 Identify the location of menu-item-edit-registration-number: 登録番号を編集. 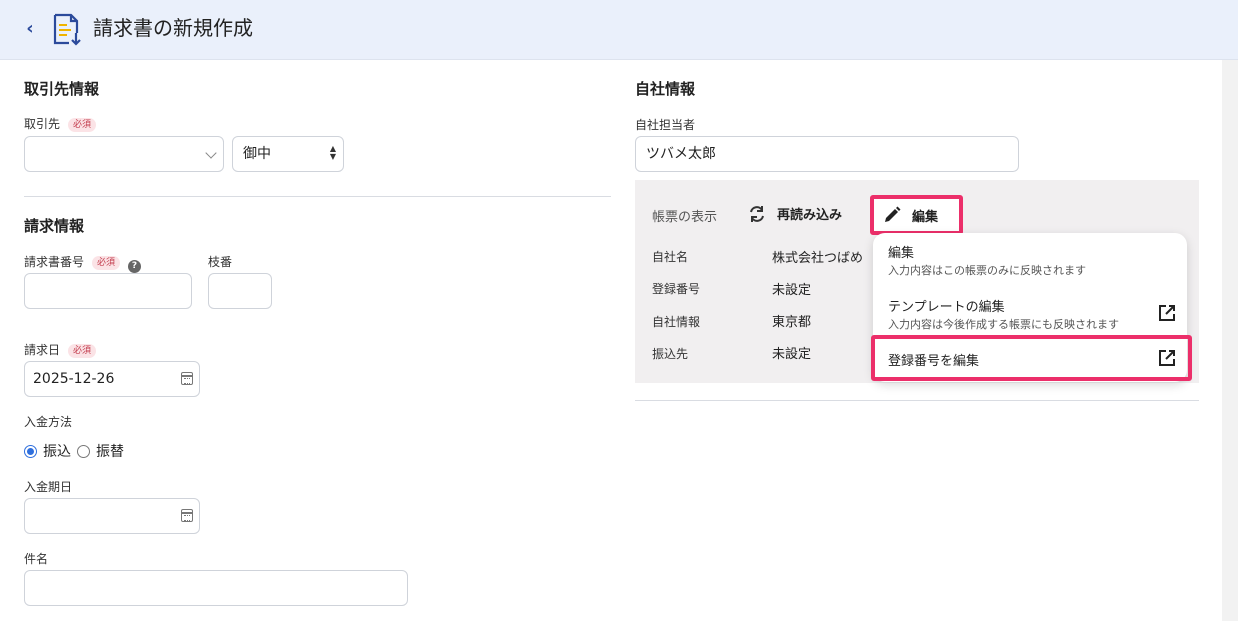
(933, 359).